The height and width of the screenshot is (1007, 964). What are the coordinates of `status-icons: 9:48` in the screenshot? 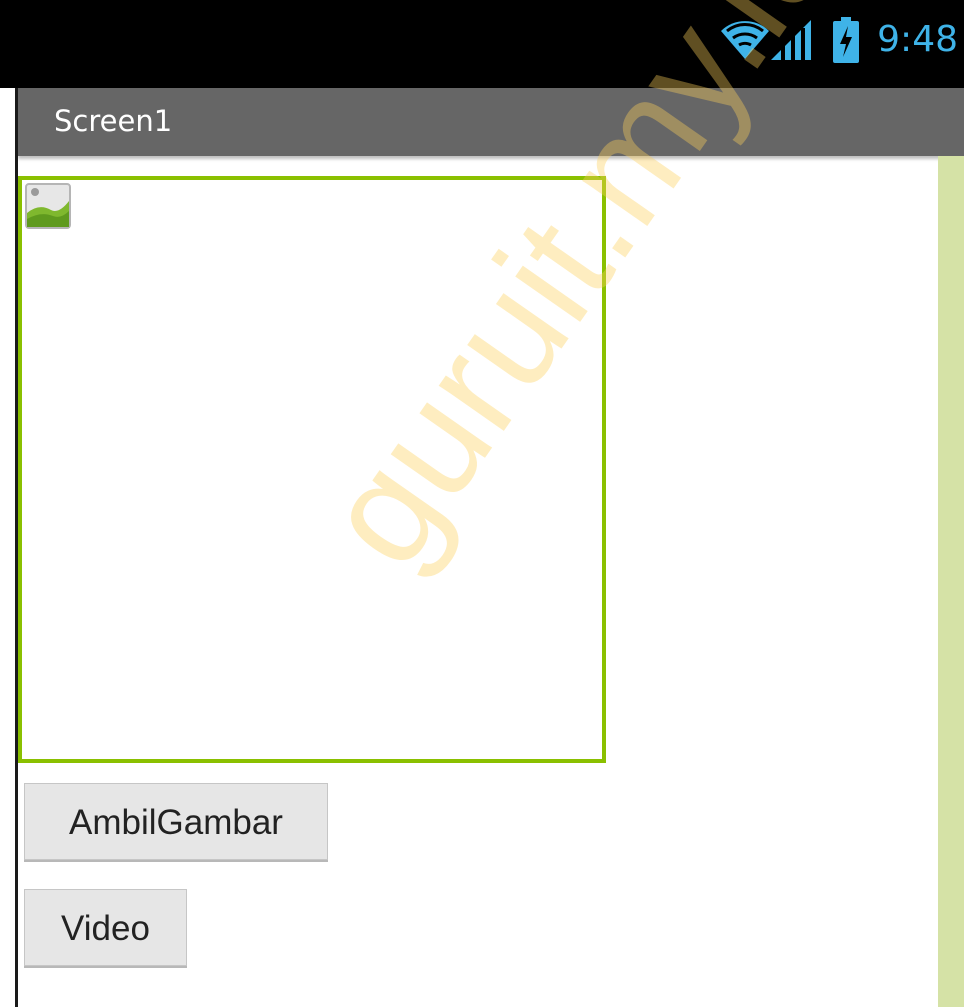 It's located at (839, 40).